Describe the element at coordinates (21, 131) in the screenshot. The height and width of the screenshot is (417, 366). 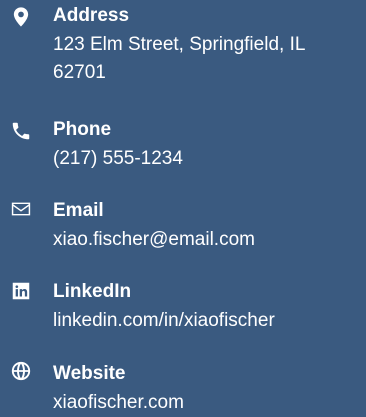
I see `phone-icon` at that location.